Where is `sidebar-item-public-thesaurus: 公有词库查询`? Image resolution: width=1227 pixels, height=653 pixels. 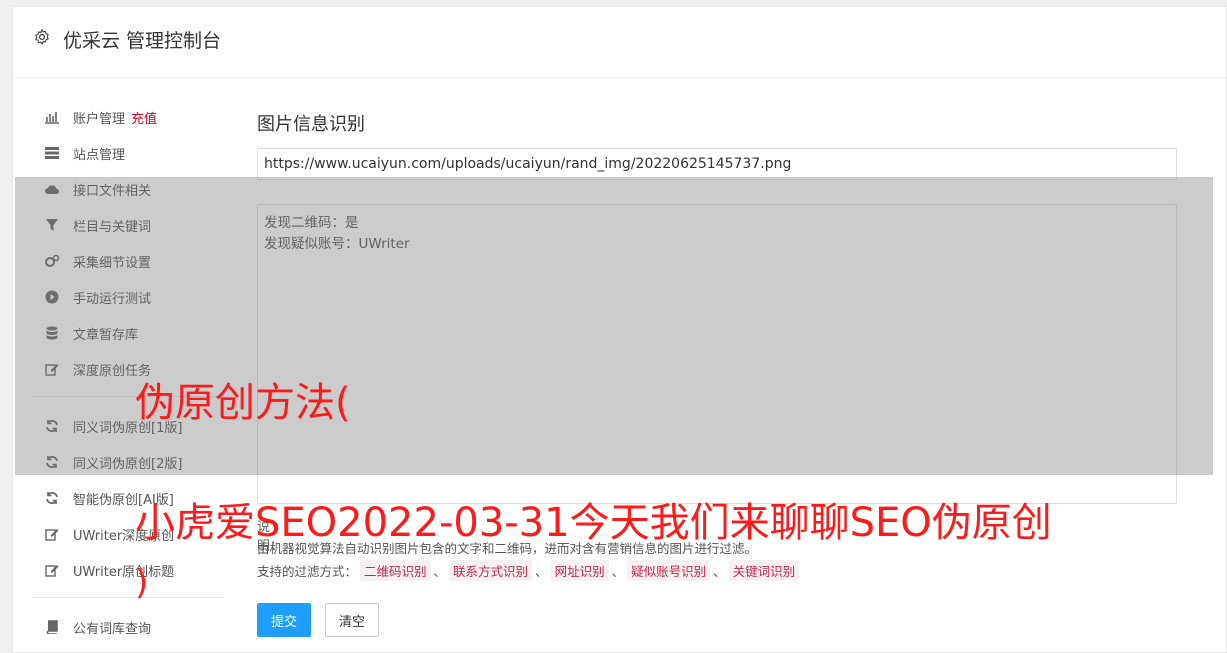
sidebar-item-public-thesaurus: 公有词库查询 is located at coordinates (97, 627).